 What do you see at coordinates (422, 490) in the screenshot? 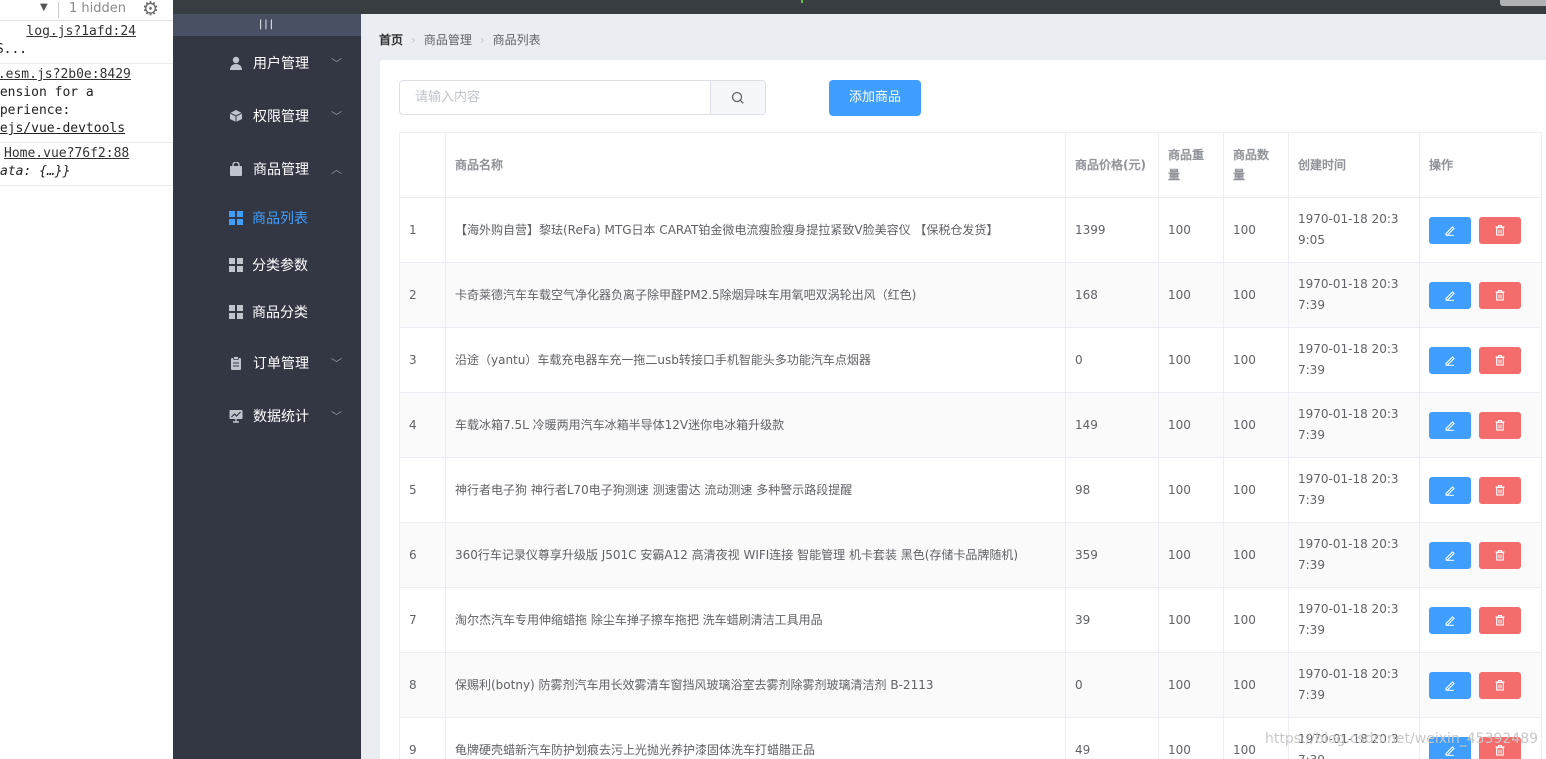
I see `row-index: 5` at bounding box center [422, 490].